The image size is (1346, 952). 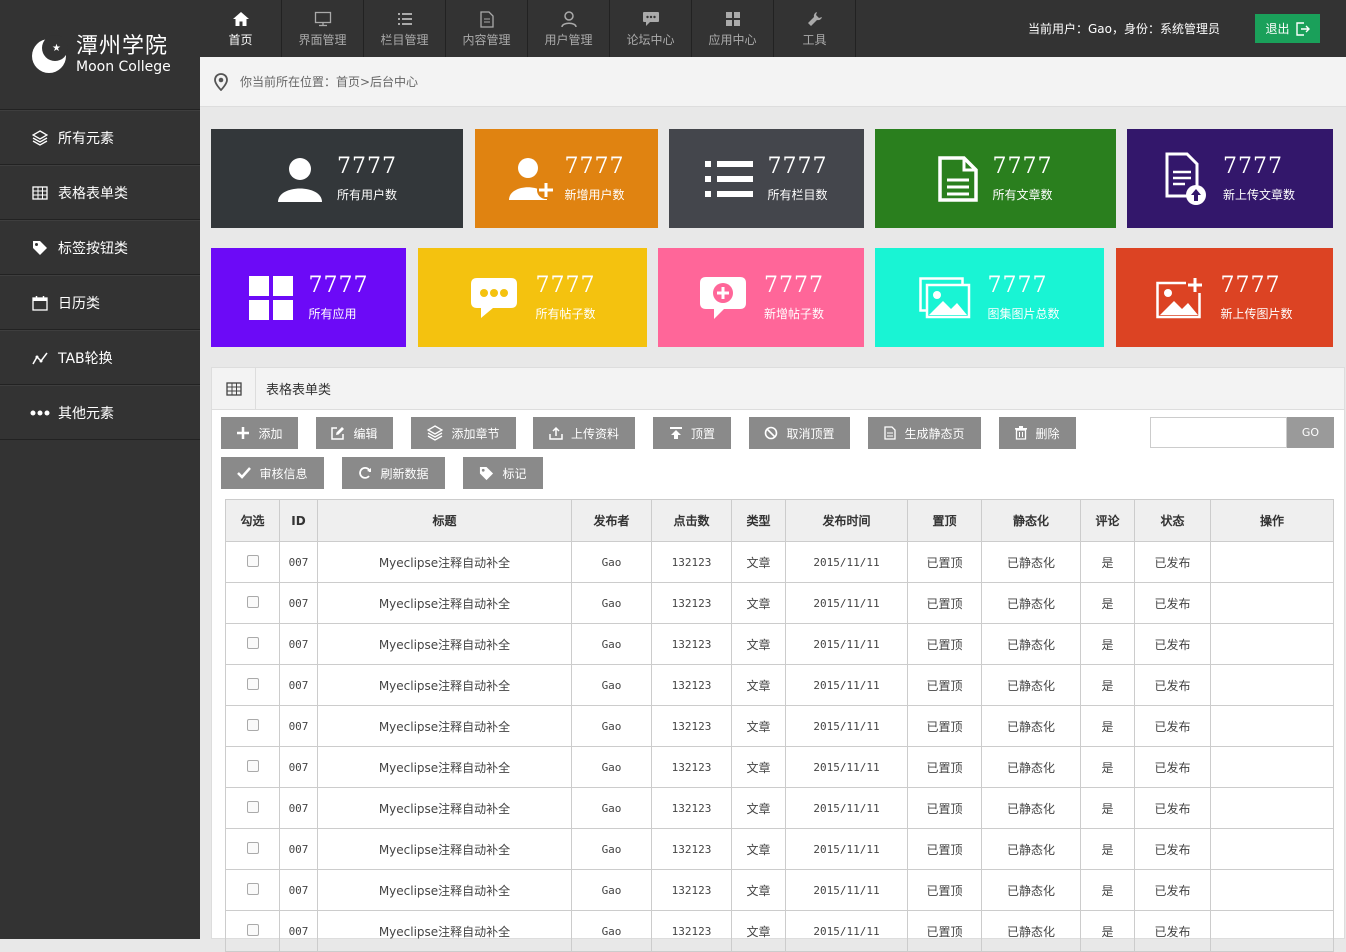 I want to click on table-cell: 132123, so click(x=691, y=603).